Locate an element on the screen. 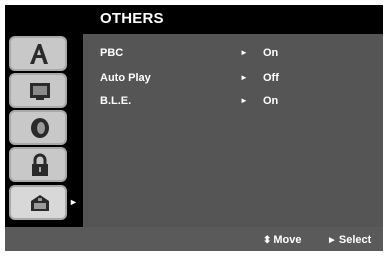  display-icon is located at coordinates (40, 91).